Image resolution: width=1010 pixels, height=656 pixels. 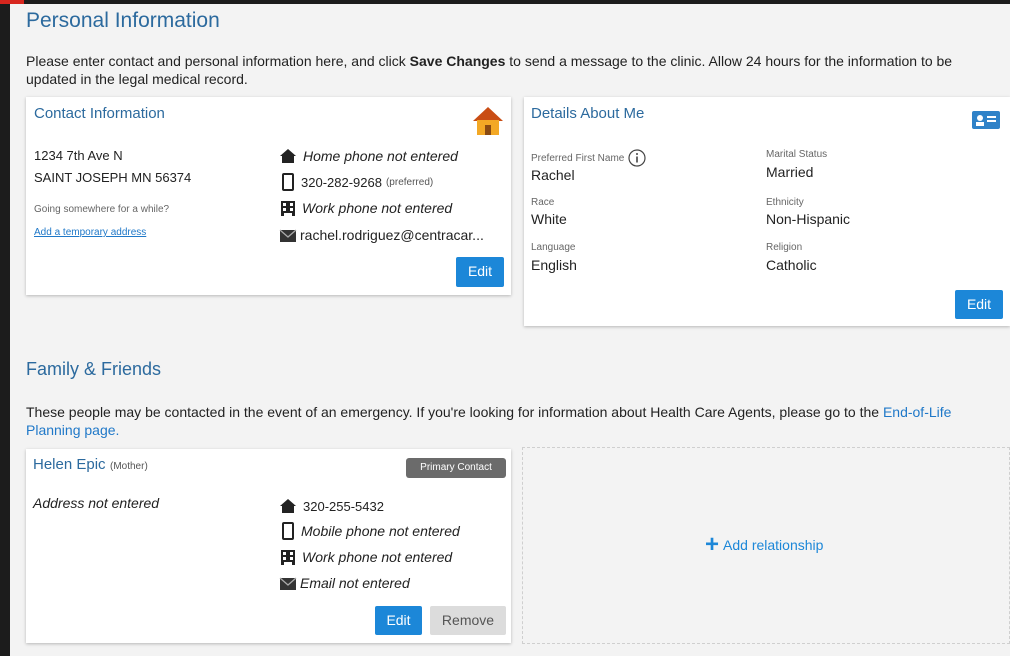 I want to click on end-of-life-link: End-of-Life, so click(x=917, y=412).